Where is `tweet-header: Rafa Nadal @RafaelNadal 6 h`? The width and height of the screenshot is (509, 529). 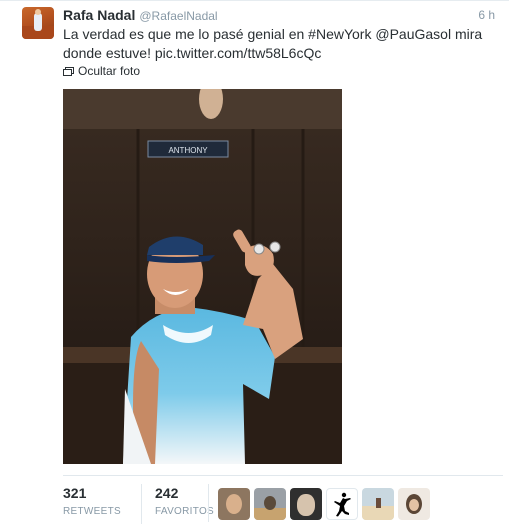
tweet-header: Rafa Nadal @RafaelNadal 6 h is located at coordinates (283, 15).